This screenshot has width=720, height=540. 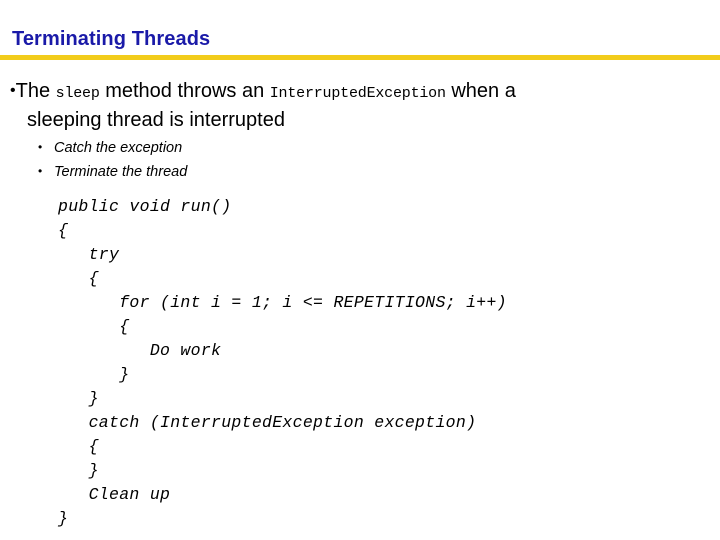 What do you see at coordinates (114, 494) in the screenshot?
I see `code-line: Clean up` at bounding box center [114, 494].